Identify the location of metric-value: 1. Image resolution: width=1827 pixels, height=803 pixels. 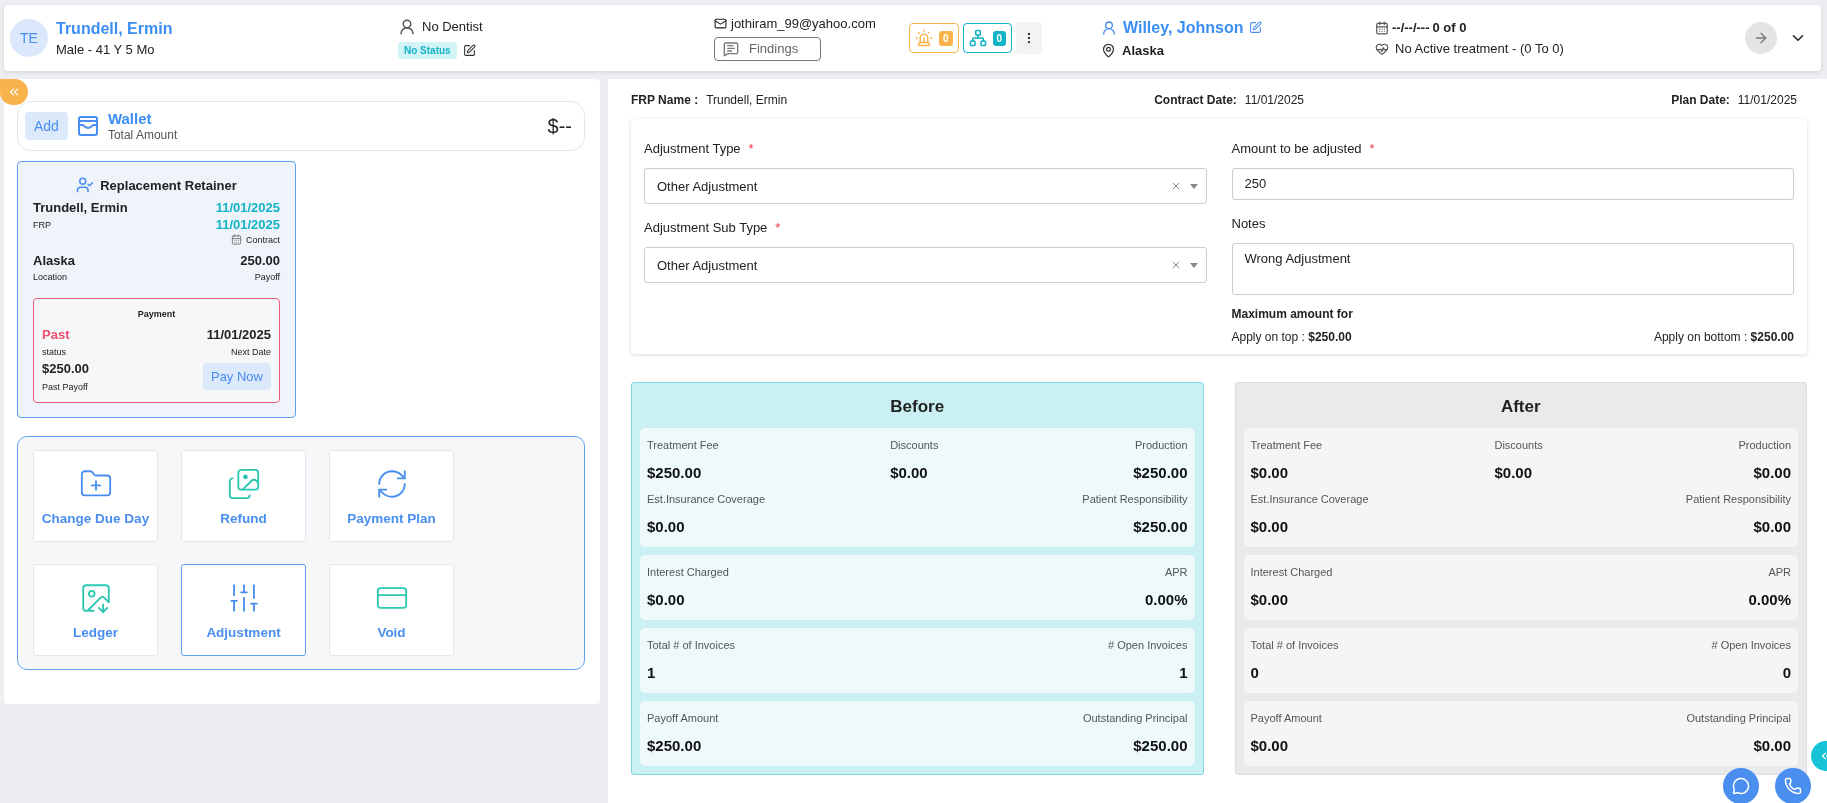
(651, 672).